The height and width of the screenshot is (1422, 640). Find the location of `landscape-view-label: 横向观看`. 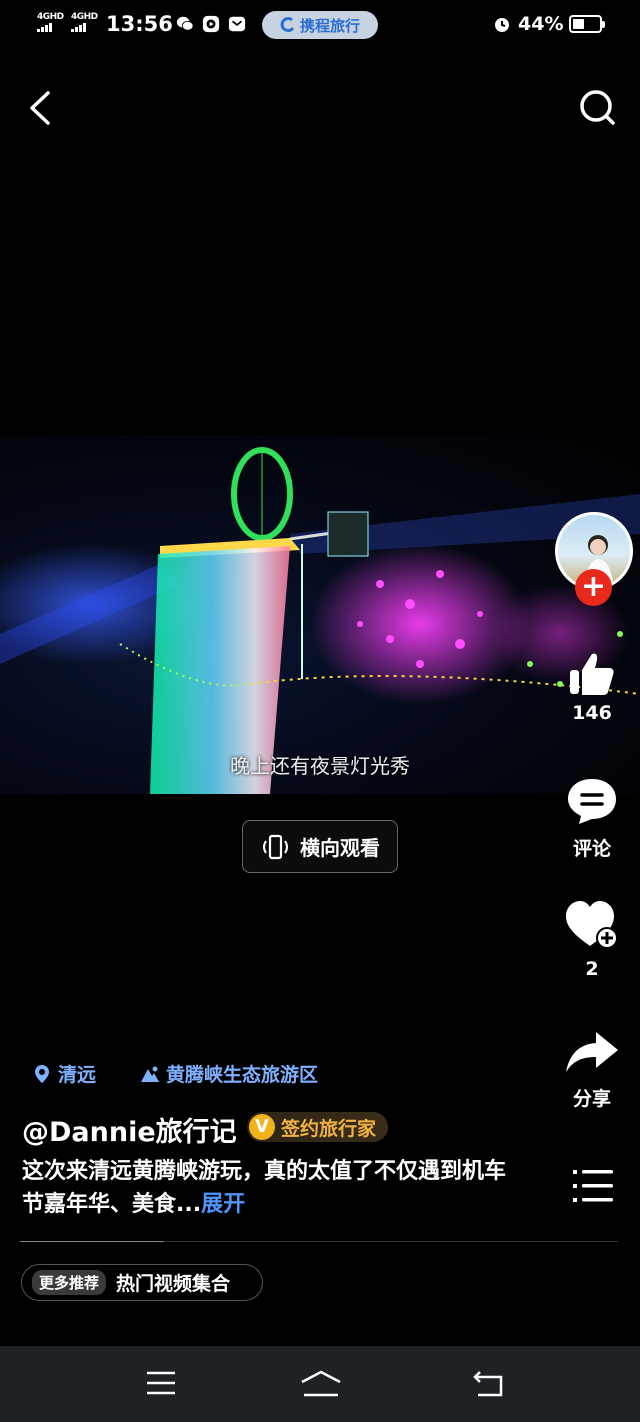

landscape-view-label: 横向观看 is located at coordinates (340, 848).